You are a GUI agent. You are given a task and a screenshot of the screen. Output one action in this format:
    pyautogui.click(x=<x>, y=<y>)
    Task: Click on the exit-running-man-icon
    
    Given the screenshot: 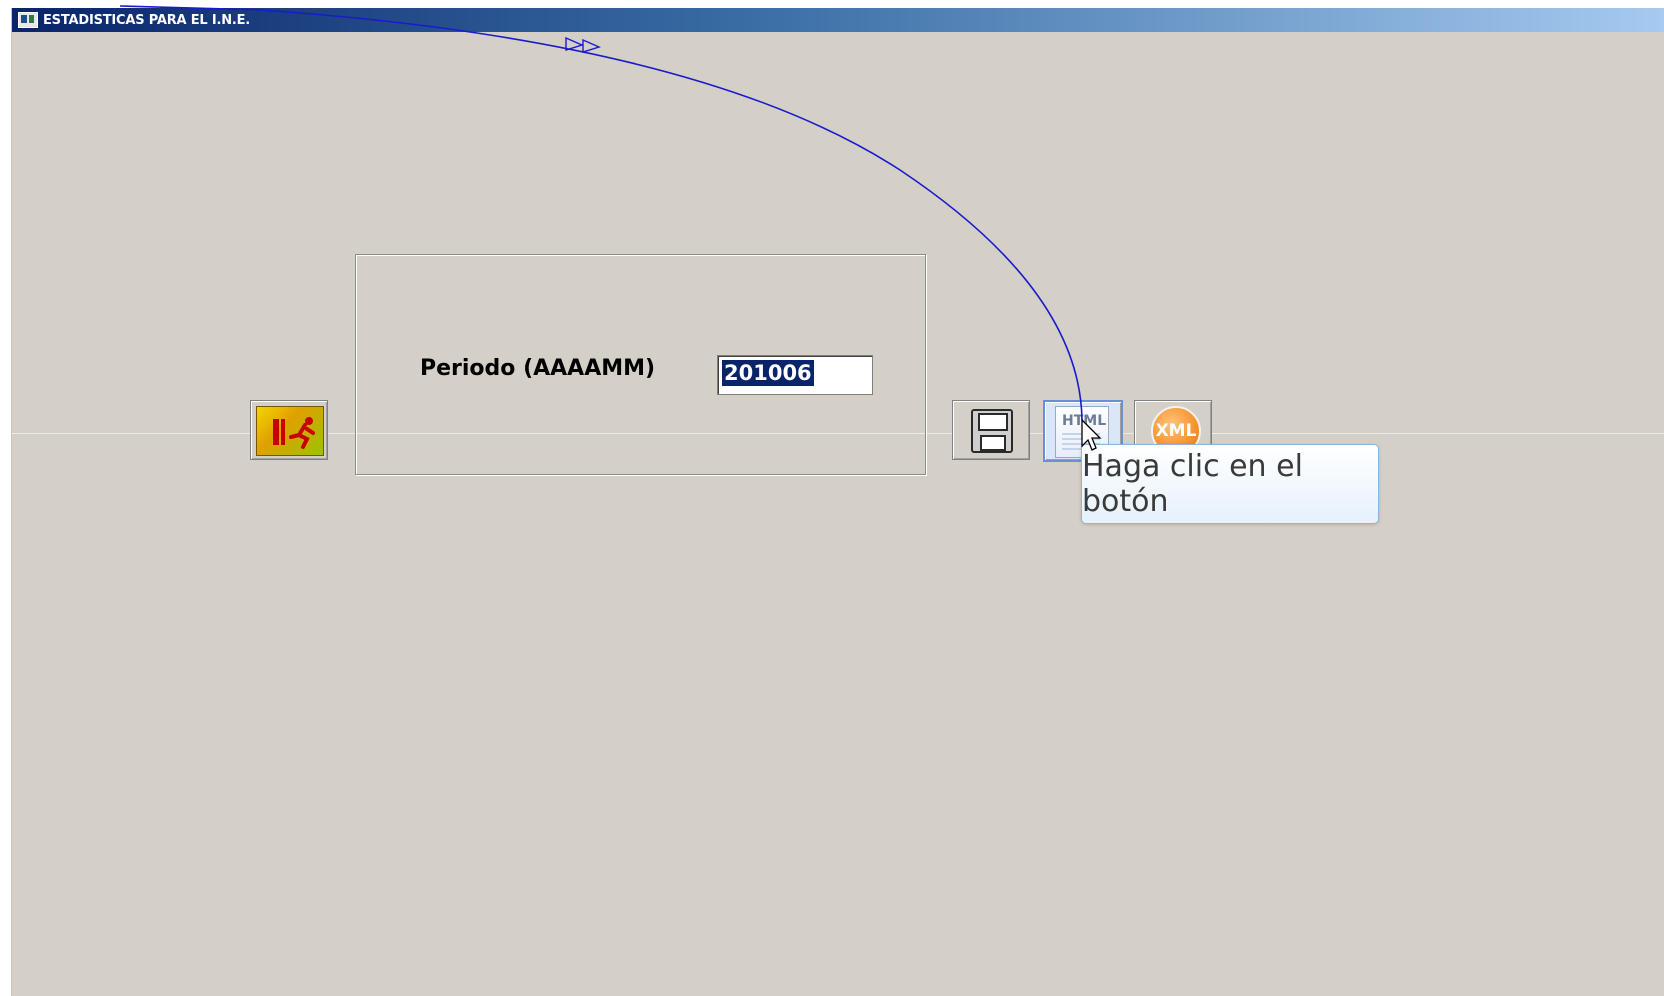 What is the action you would take?
    pyautogui.click(x=290, y=431)
    